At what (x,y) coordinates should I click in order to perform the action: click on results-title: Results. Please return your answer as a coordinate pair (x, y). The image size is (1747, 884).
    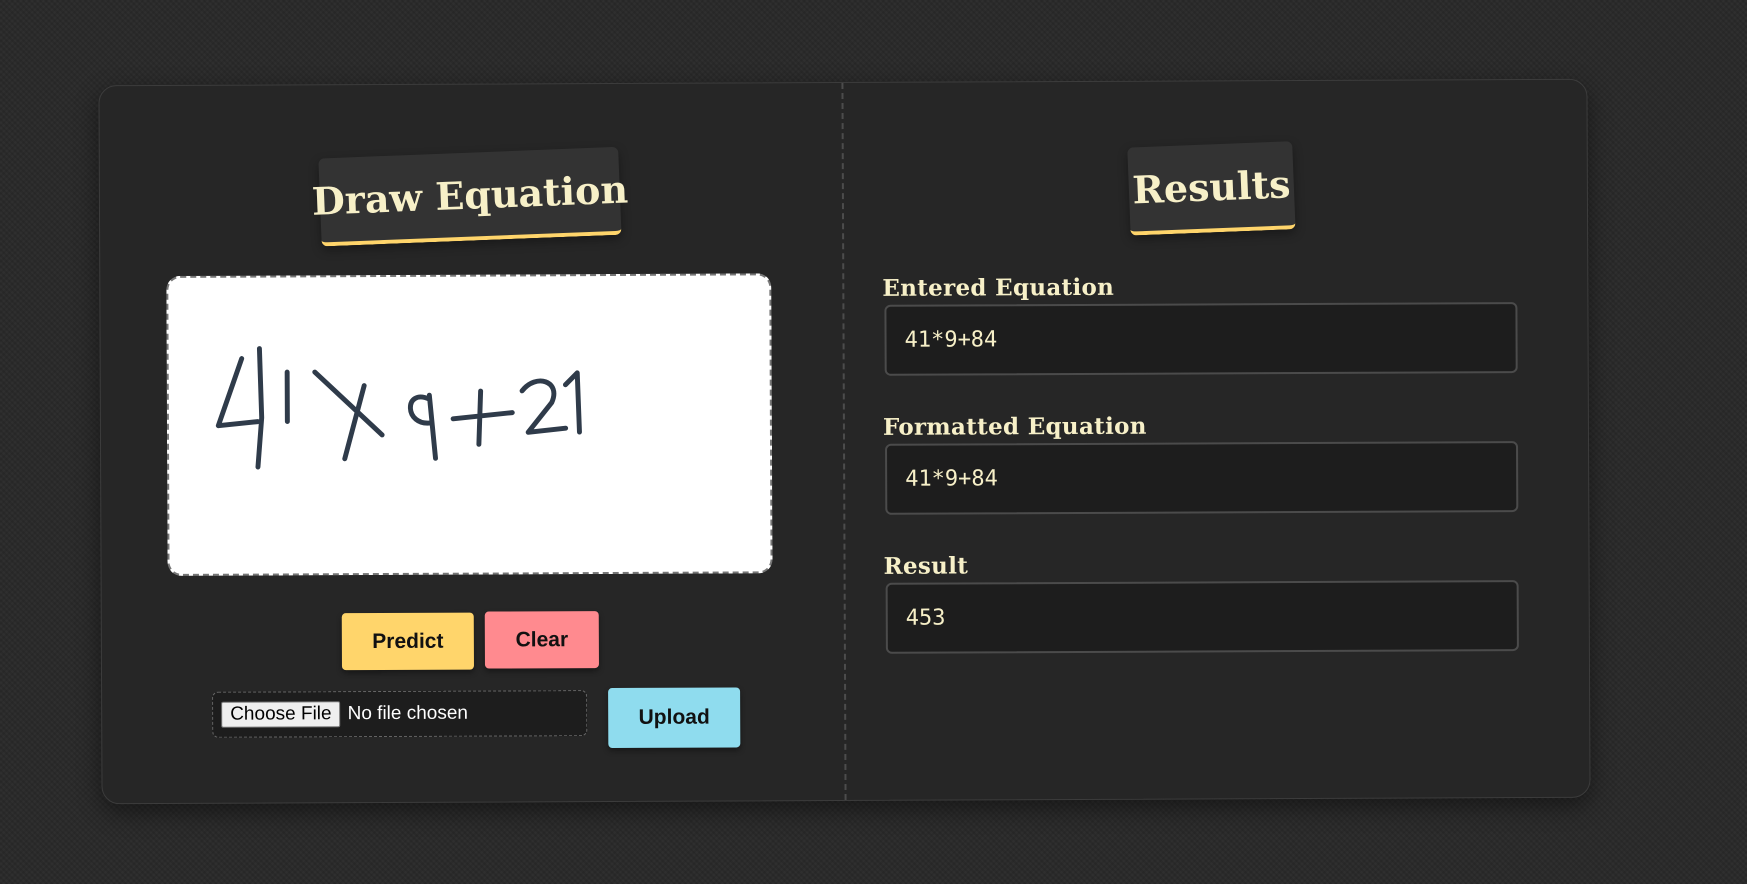
    Looking at the image, I should click on (1211, 188).